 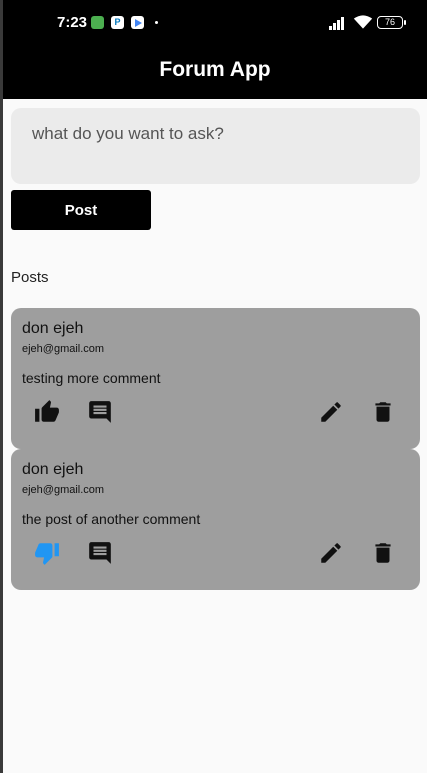 What do you see at coordinates (72, 22) in the screenshot?
I see `status-time: 7:23` at bounding box center [72, 22].